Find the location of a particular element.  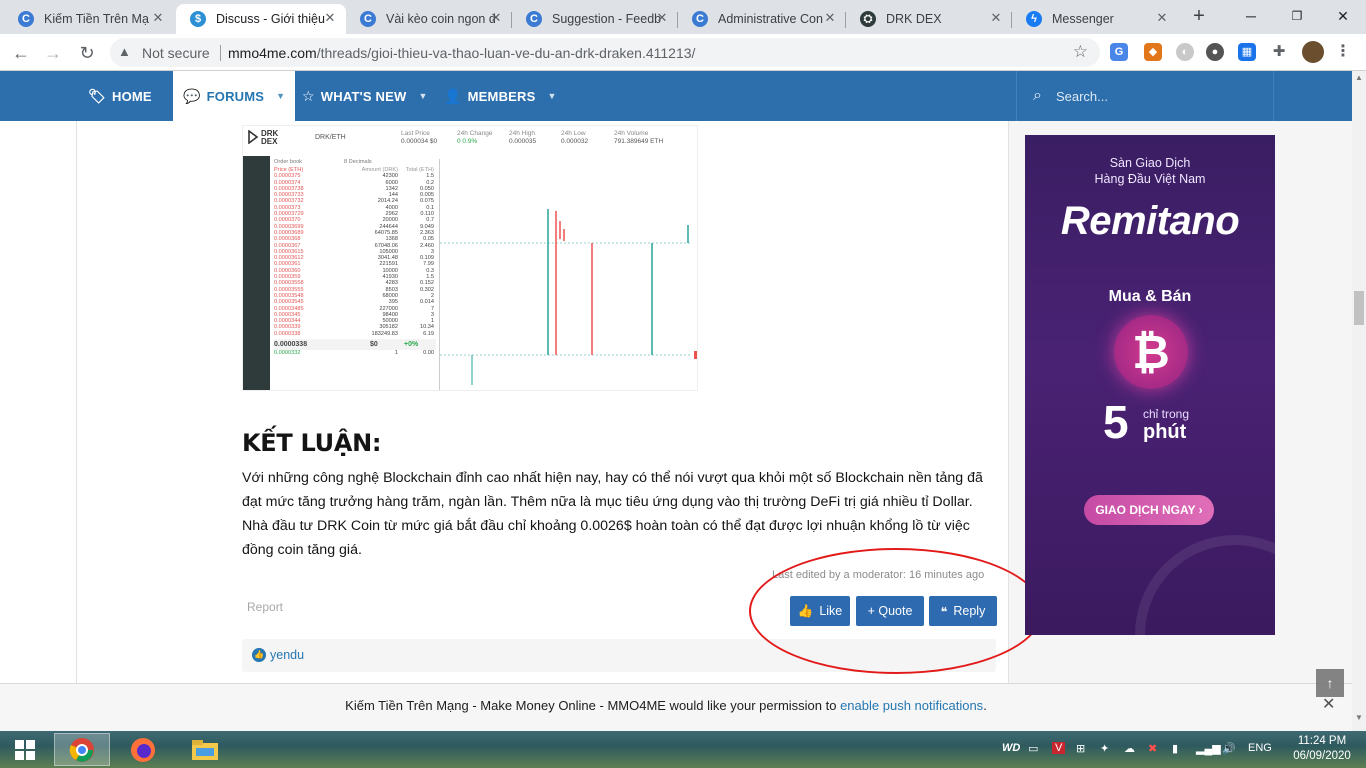

bitcoin-icon: ₿ is located at coordinates (1151, 352).